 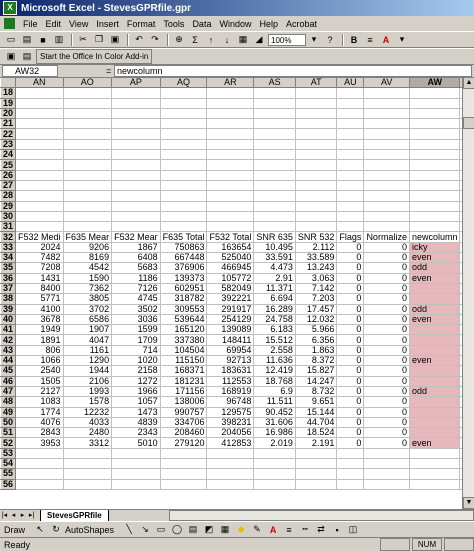 What do you see at coordinates (87, 340) in the screenshot?
I see `cell: 4047` at bounding box center [87, 340].